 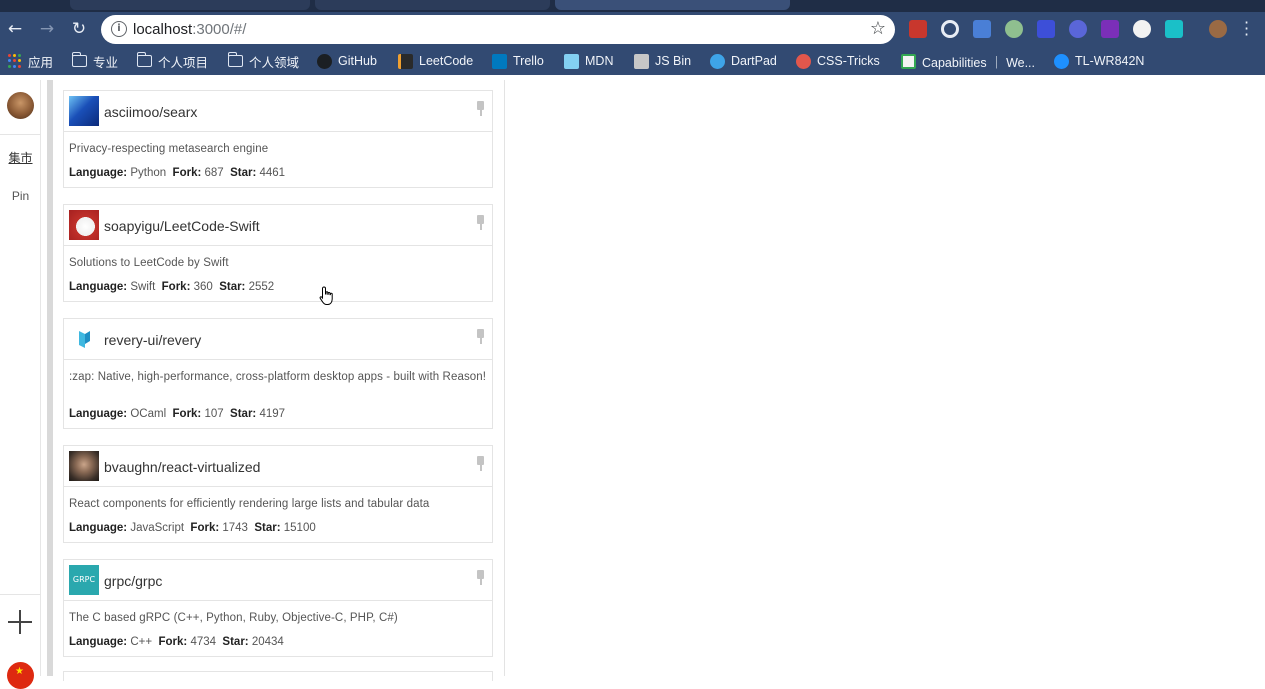 What do you see at coordinates (278, 676) in the screenshot?
I see `repo-card` at bounding box center [278, 676].